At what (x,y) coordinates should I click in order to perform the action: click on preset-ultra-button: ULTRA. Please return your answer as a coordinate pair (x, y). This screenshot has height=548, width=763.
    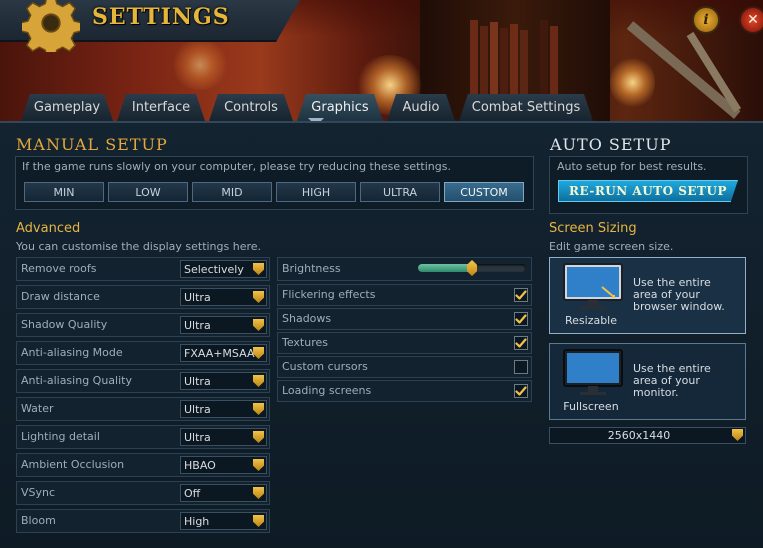
    Looking at the image, I should click on (400, 192).